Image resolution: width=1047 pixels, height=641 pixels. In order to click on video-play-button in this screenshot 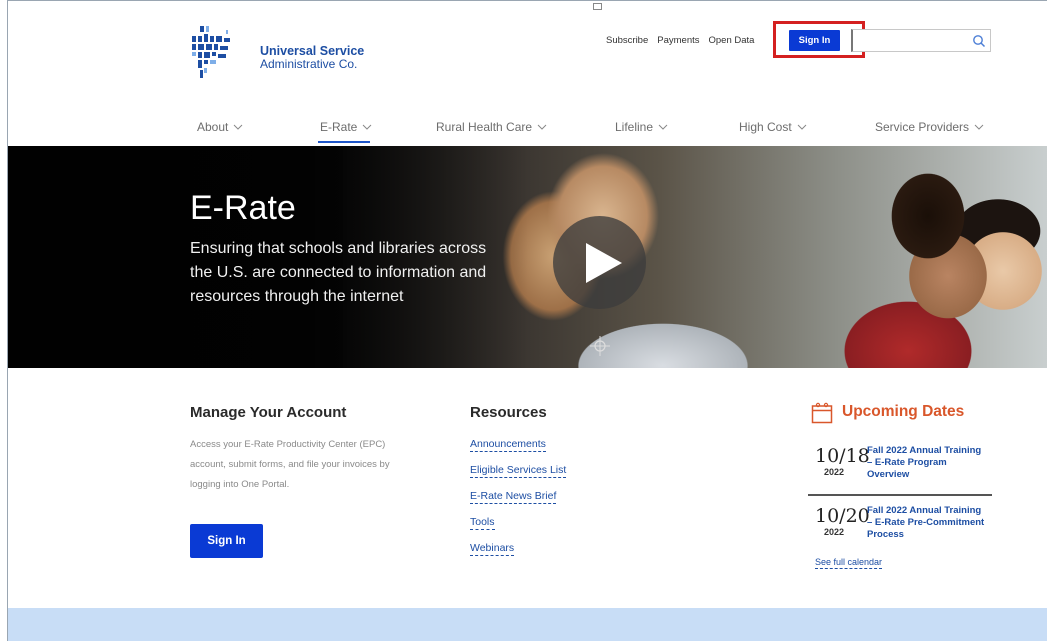, I will do `click(599, 262)`.